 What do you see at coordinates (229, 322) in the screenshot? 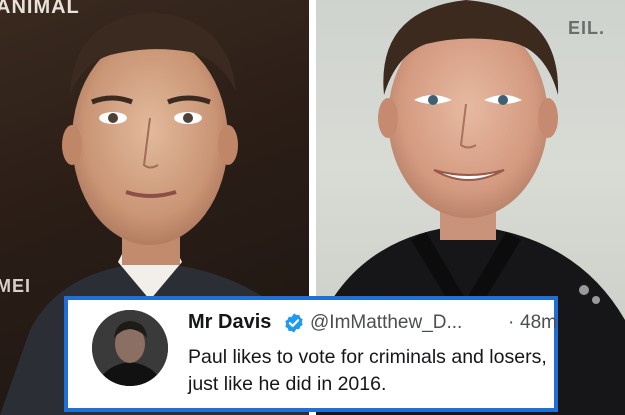
I see `tweet-author-name: Mr Davis` at bounding box center [229, 322].